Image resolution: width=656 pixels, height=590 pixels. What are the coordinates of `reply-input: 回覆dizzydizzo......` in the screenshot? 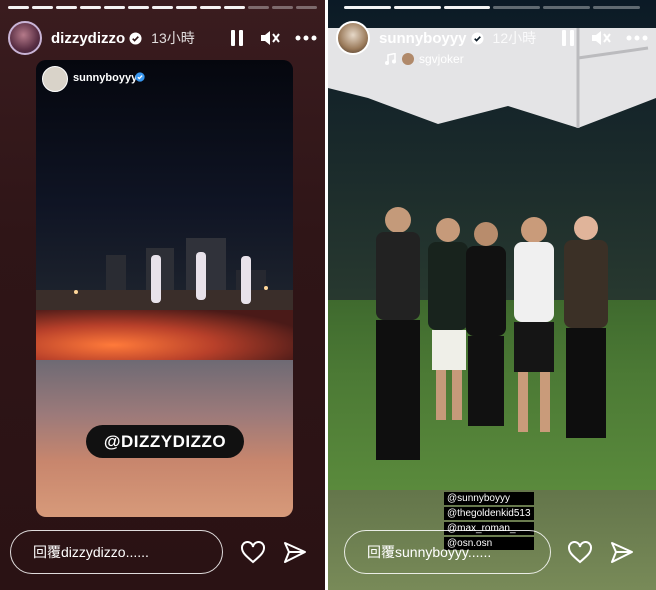 It's located at (116, 552).